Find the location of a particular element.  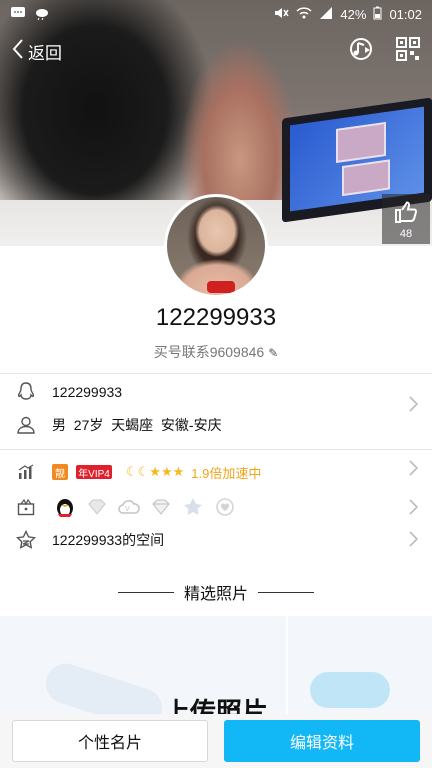

title-line-left is located at coordinates (145, 592).